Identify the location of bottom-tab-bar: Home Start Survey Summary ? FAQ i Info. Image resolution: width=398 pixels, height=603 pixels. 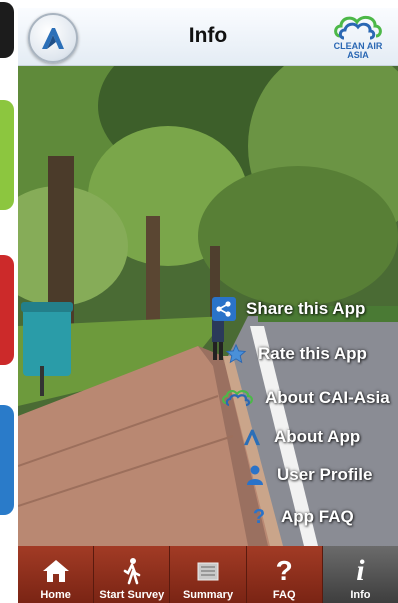
(208, 574).